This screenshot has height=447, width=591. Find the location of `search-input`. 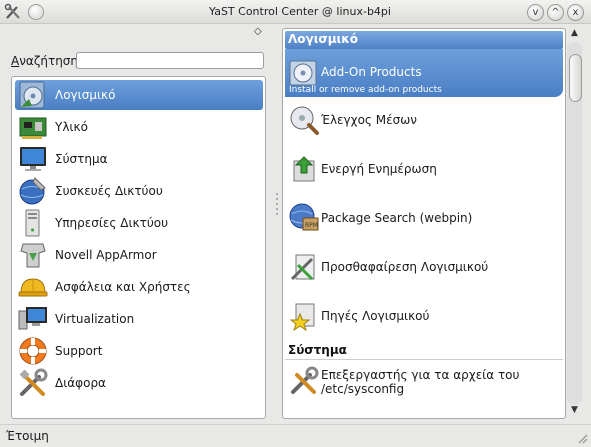

search-input is located at coordinates (170, 60).